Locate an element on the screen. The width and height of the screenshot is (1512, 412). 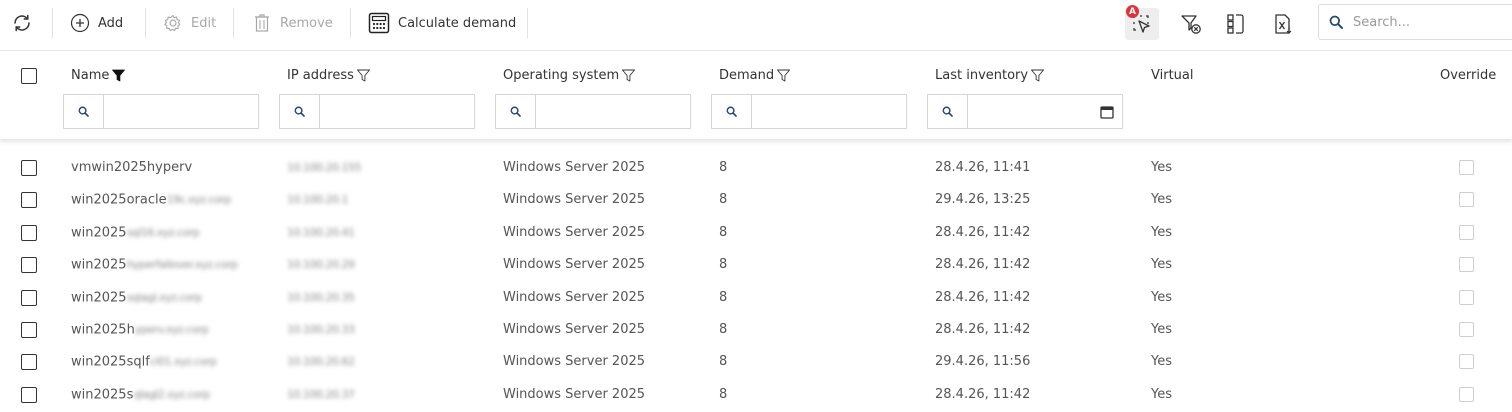
add-button-label: Add is located at coordinates (111, 23).